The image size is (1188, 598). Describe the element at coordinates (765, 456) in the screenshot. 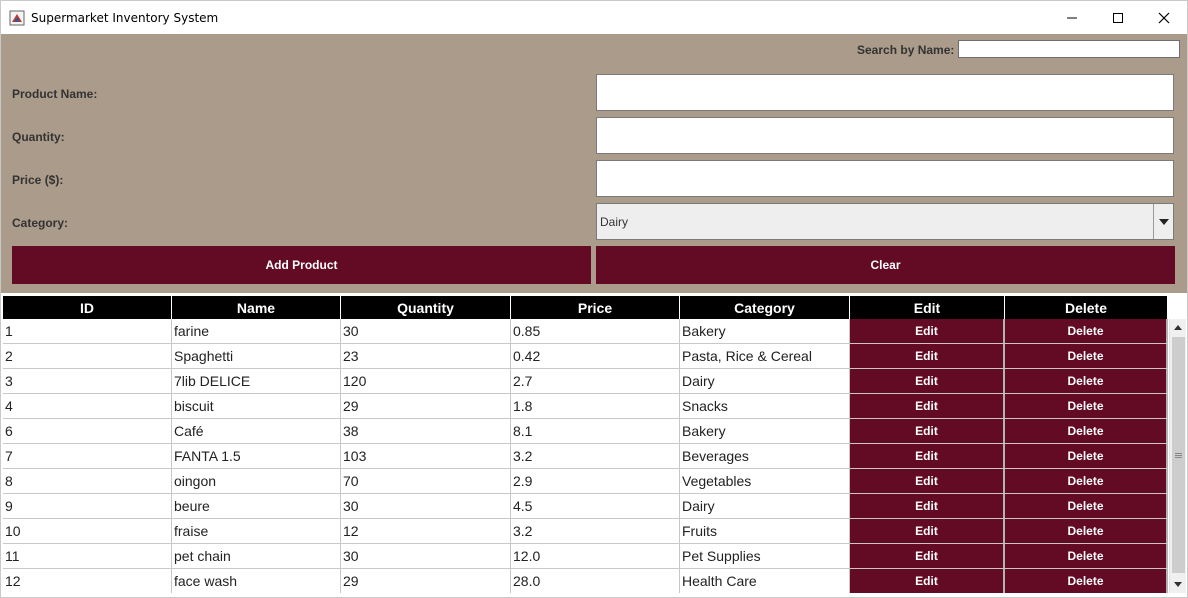

I see `cell-category: Beverages` at that location.